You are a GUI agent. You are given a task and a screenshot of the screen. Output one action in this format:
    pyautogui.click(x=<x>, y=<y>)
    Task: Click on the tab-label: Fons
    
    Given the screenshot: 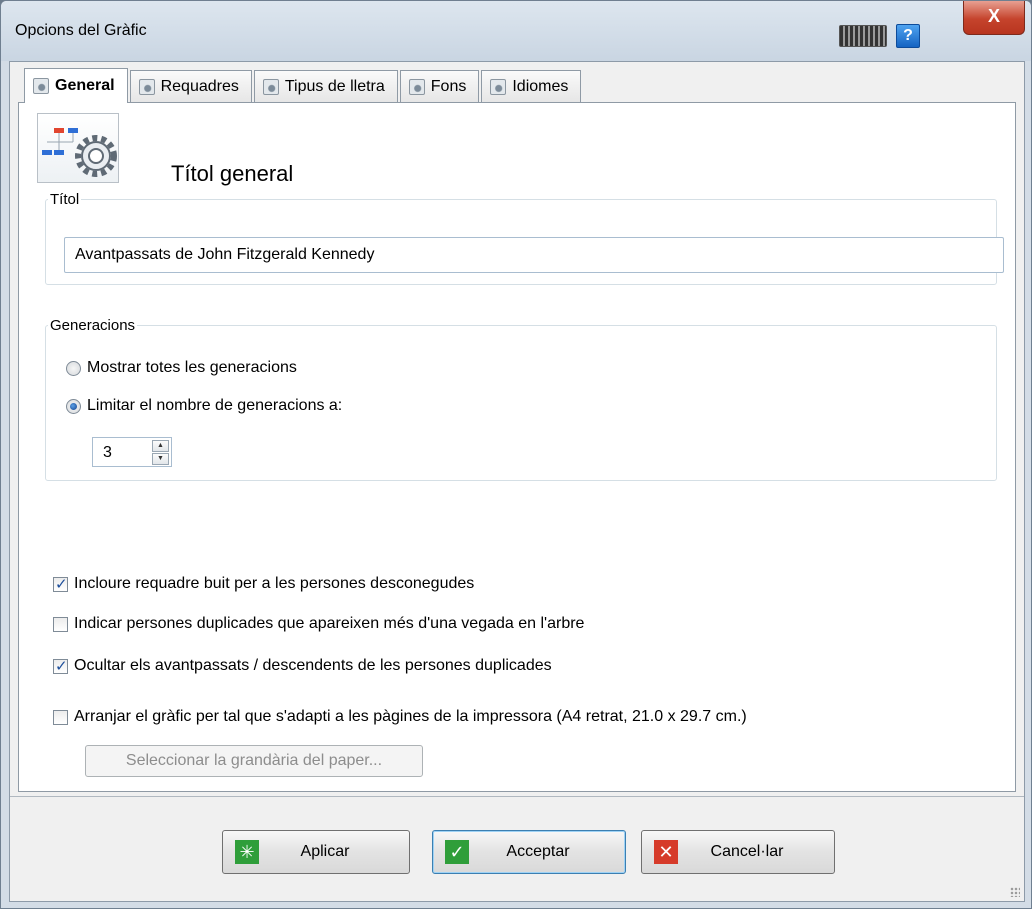 What is the action you would take?
    pyautogui.click(x=448, y=86)
    